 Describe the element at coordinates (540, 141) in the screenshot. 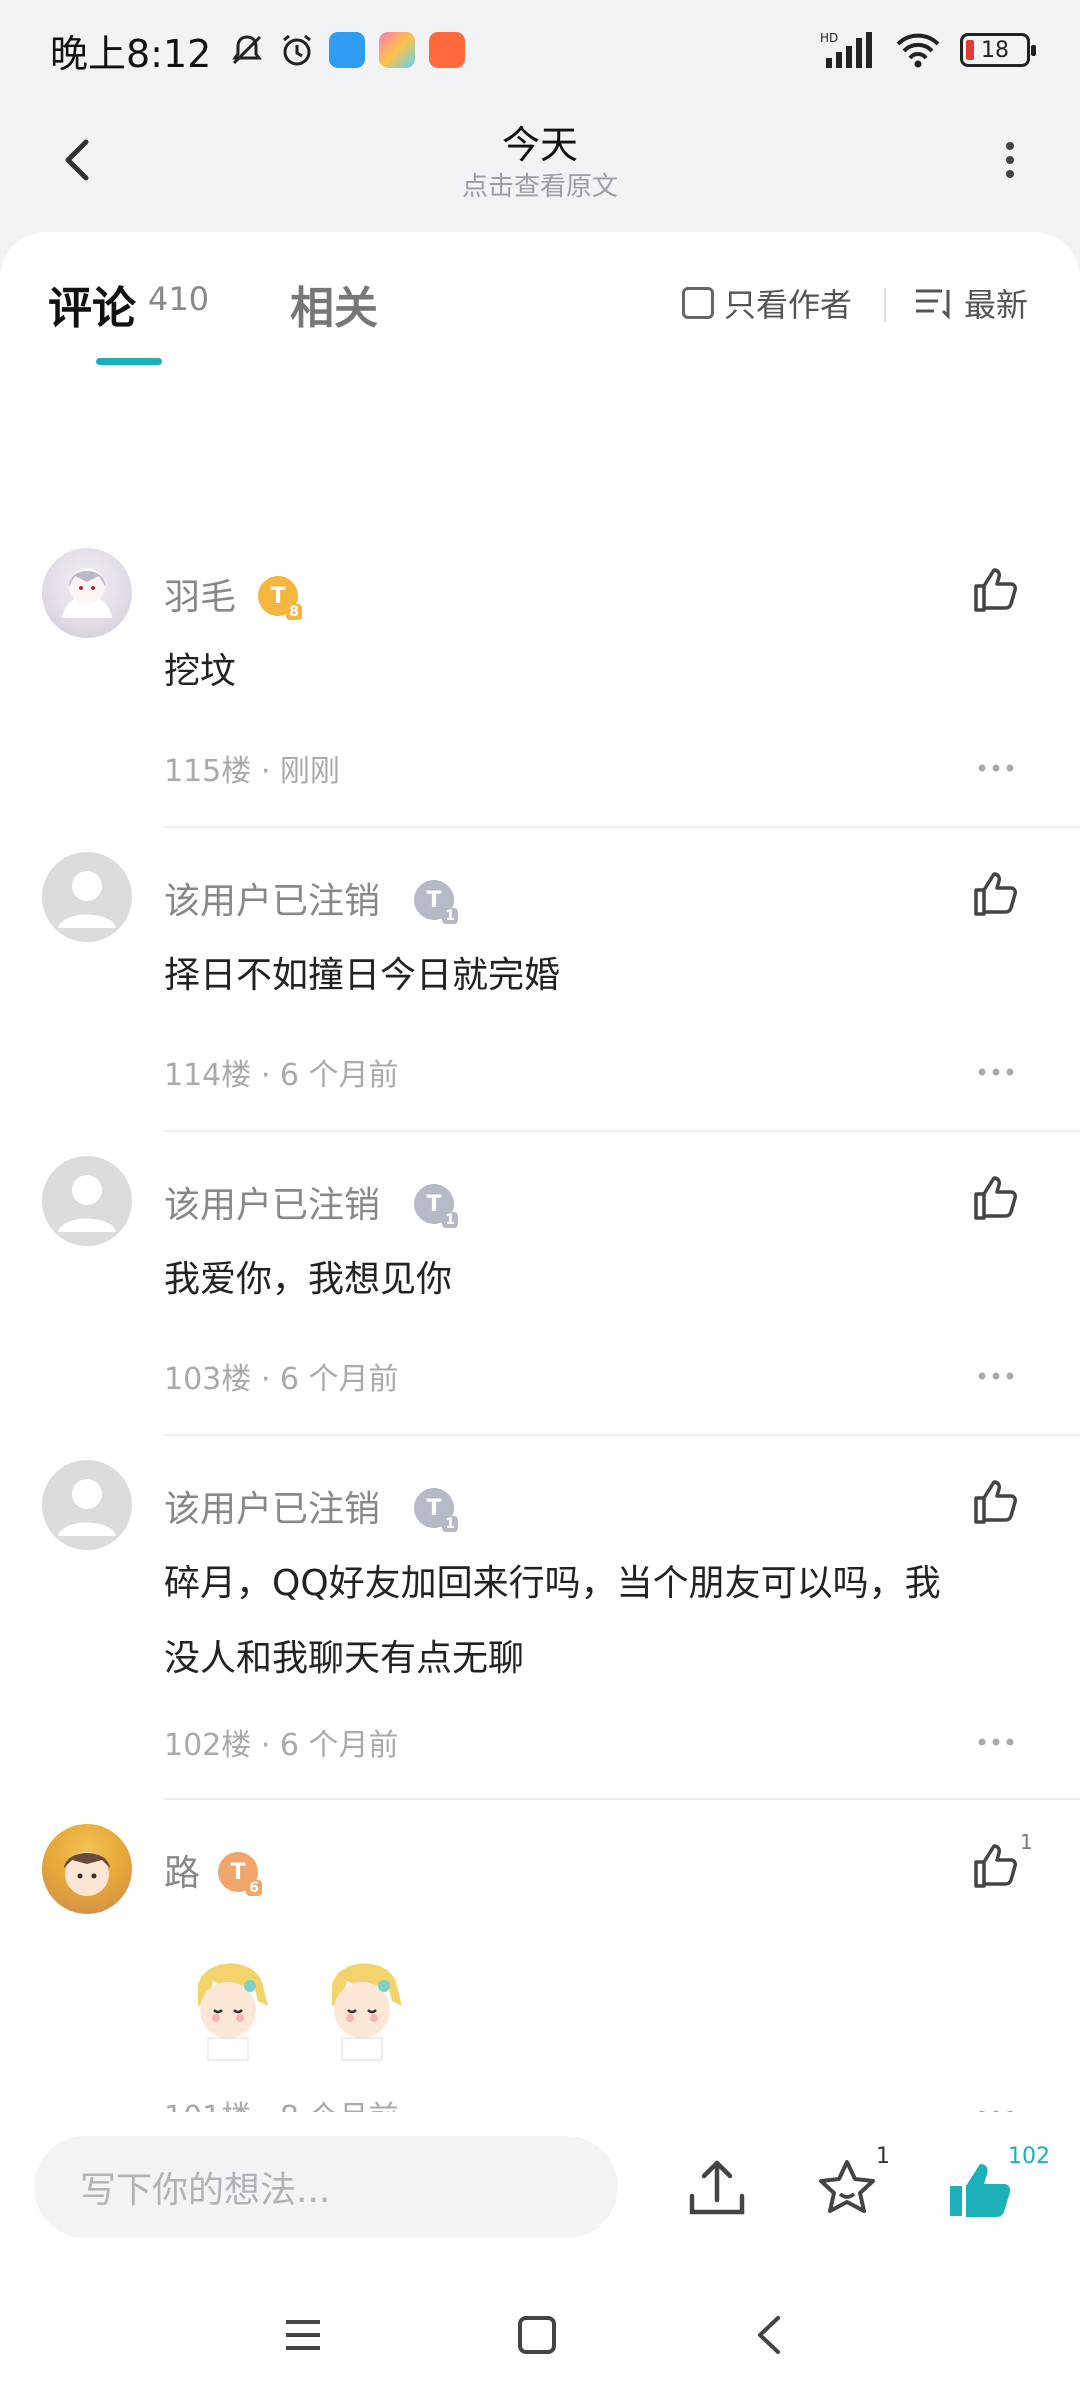

I see `page-title: 今天` at that location.